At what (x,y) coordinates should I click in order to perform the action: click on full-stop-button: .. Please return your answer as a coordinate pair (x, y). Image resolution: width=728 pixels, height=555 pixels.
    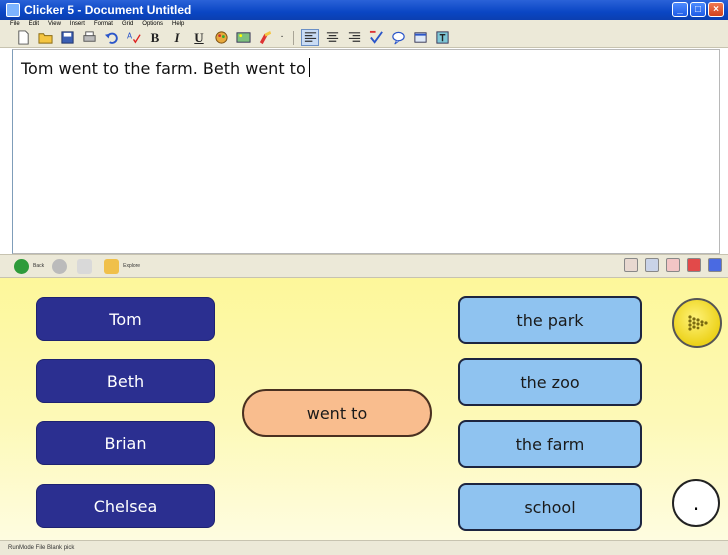
    Looking at the image, I should click on (696, 503).